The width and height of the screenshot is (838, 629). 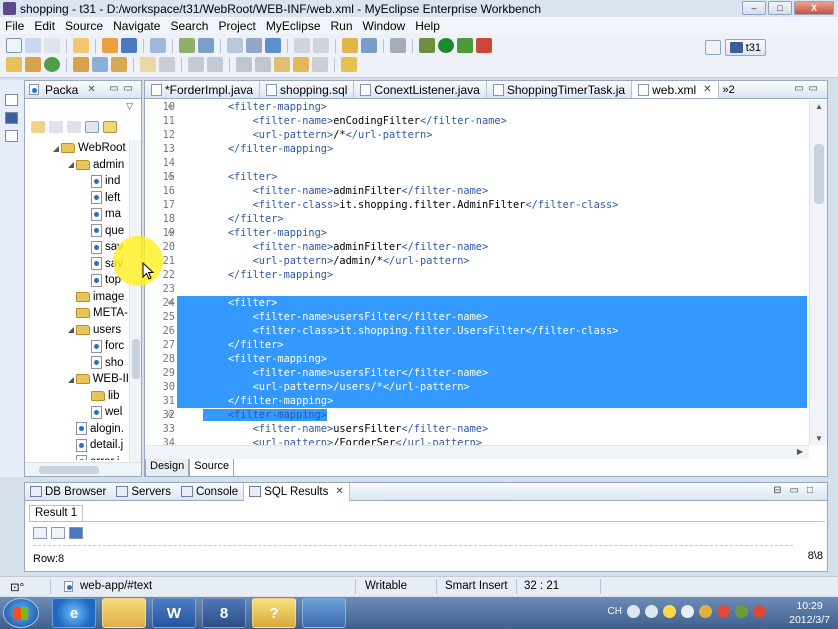 I want to click on pin-icon, so click(x=349, y=64).